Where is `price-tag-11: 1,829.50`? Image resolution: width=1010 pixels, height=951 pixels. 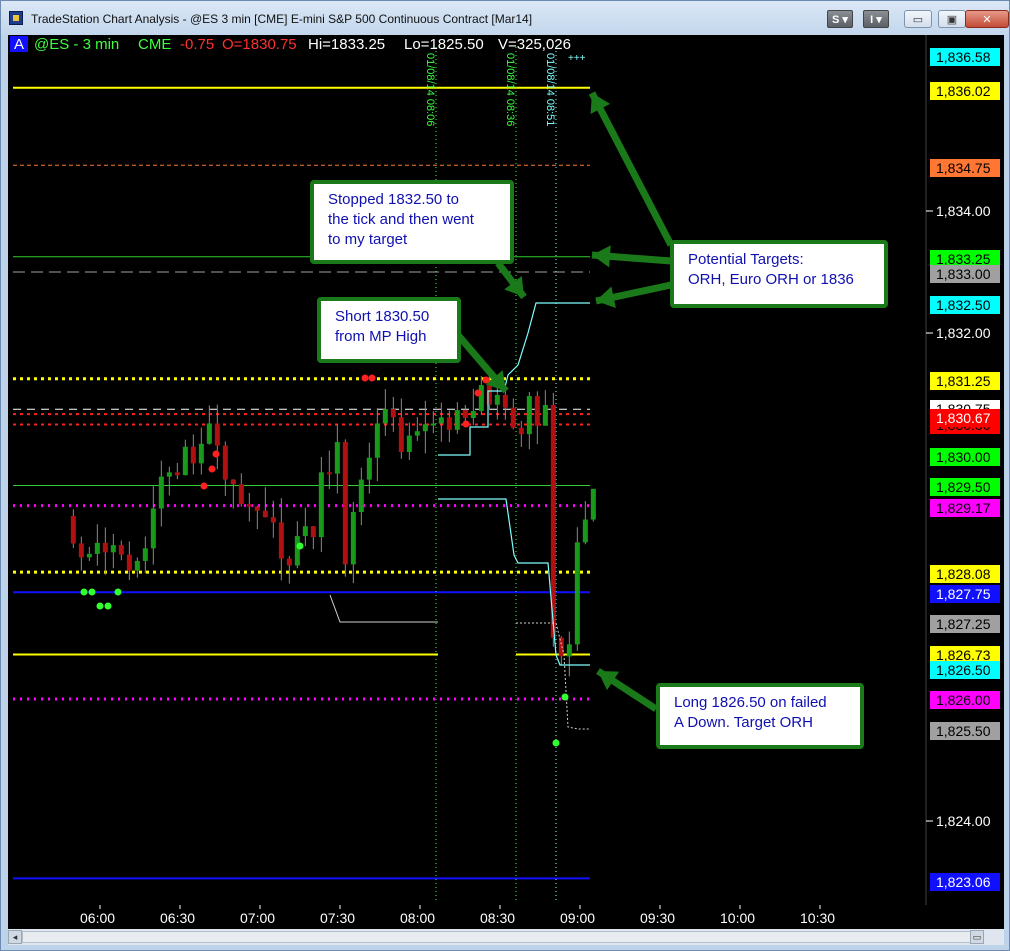 price-tag-11: 1,829.50 is located at coordinates (963, 487).